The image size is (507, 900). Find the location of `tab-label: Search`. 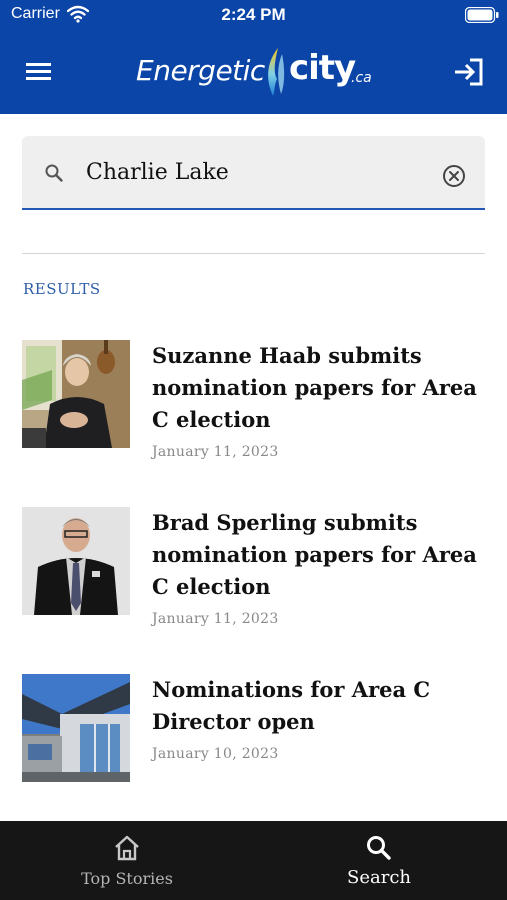

tab-label: Search is located at coordinates (379, 877).